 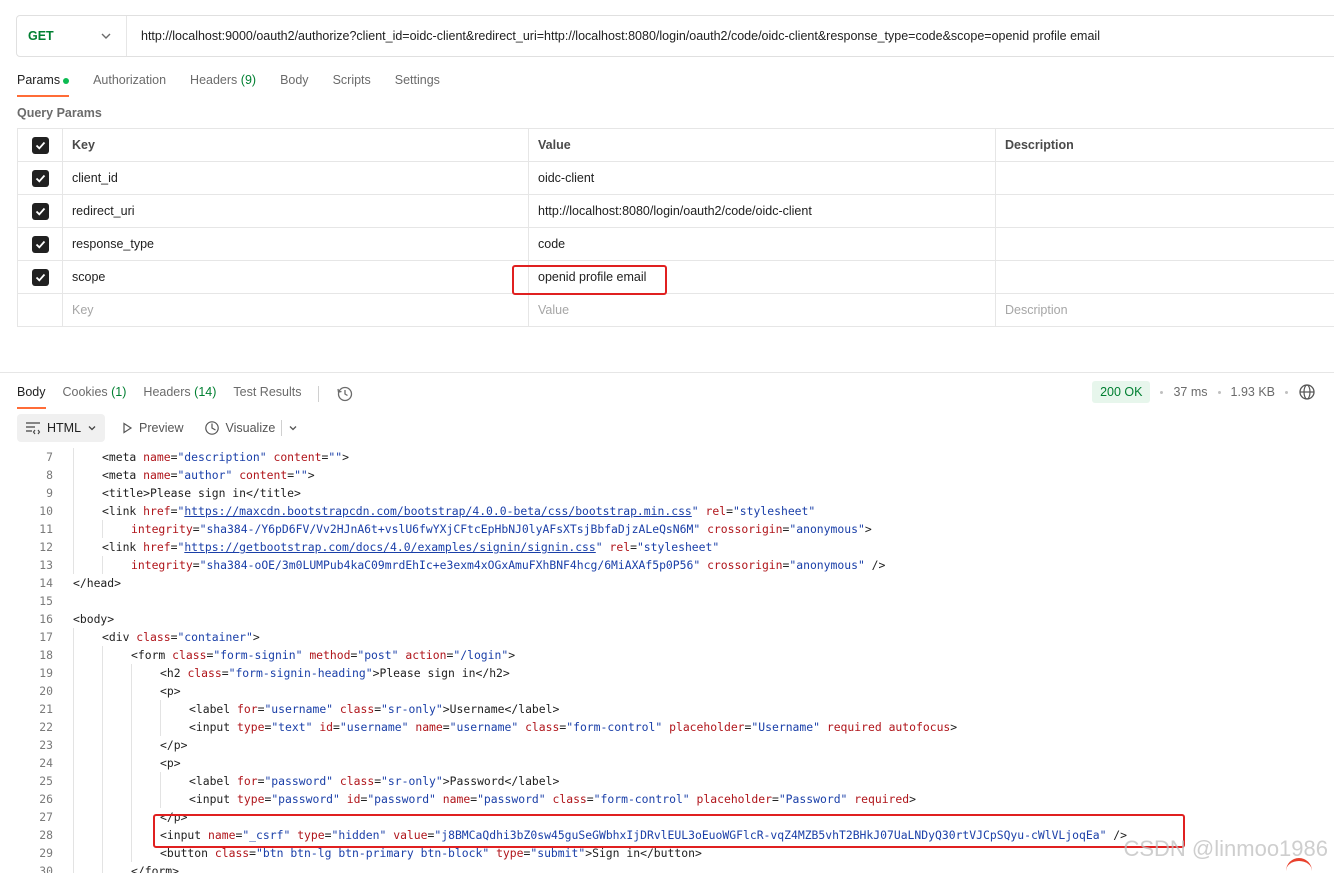 What do you see at coordinates (882, 799) in the screenshot?
I see `code-token: required` at bounding box center [882, 799].